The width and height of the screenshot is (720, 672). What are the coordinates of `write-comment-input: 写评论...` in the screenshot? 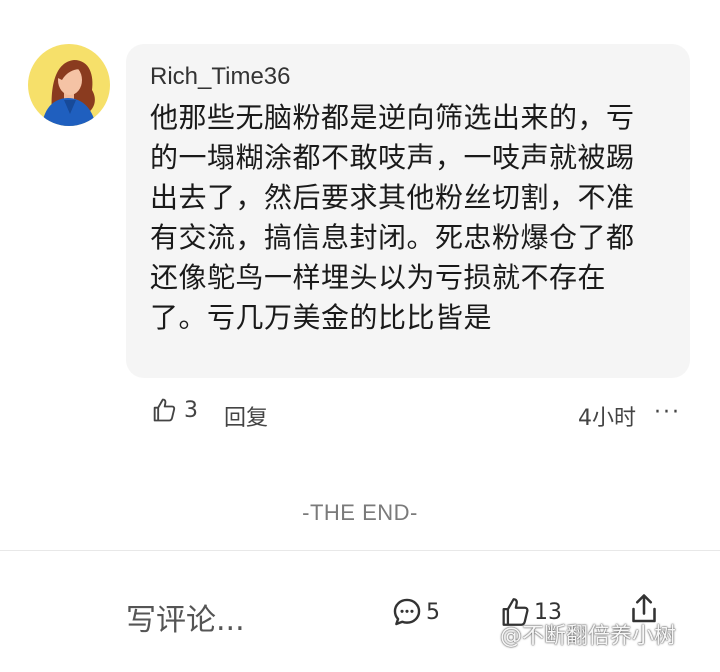 It's located at (185, 617).